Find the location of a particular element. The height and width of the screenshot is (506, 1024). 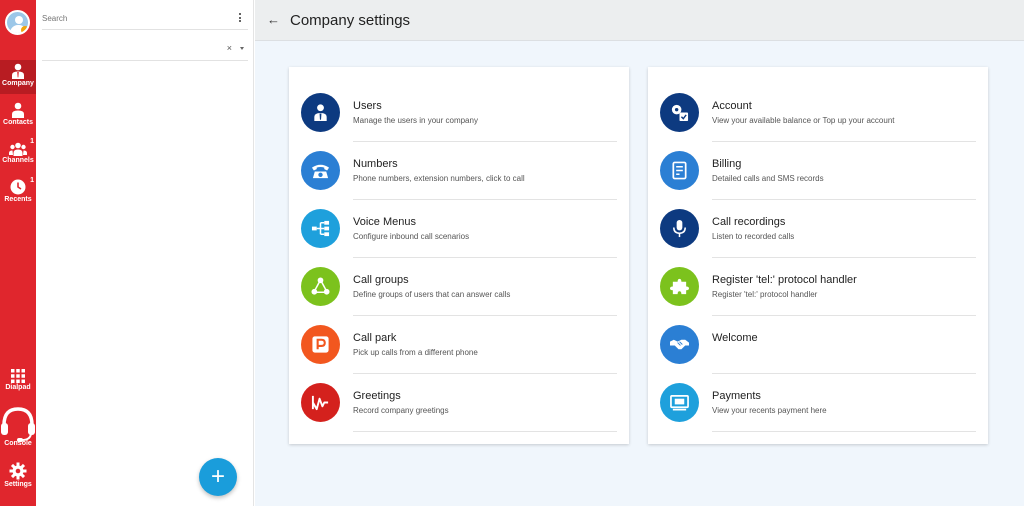

item-title: Account is located at coordinates (732, 106).